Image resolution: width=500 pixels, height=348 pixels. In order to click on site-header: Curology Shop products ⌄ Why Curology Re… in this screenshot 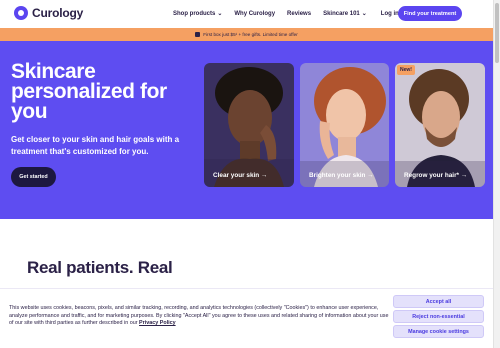, I will do `click(246, 13)`.